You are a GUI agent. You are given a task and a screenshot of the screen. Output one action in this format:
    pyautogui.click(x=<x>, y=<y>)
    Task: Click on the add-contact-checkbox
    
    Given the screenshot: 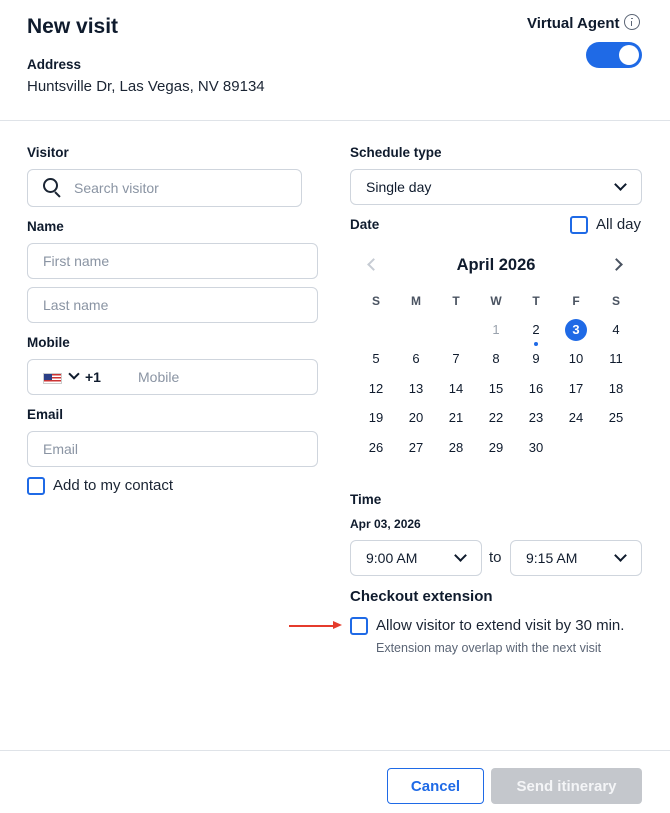 What is the action you would take?
    pyautogui.click(x=36, y=486)
    